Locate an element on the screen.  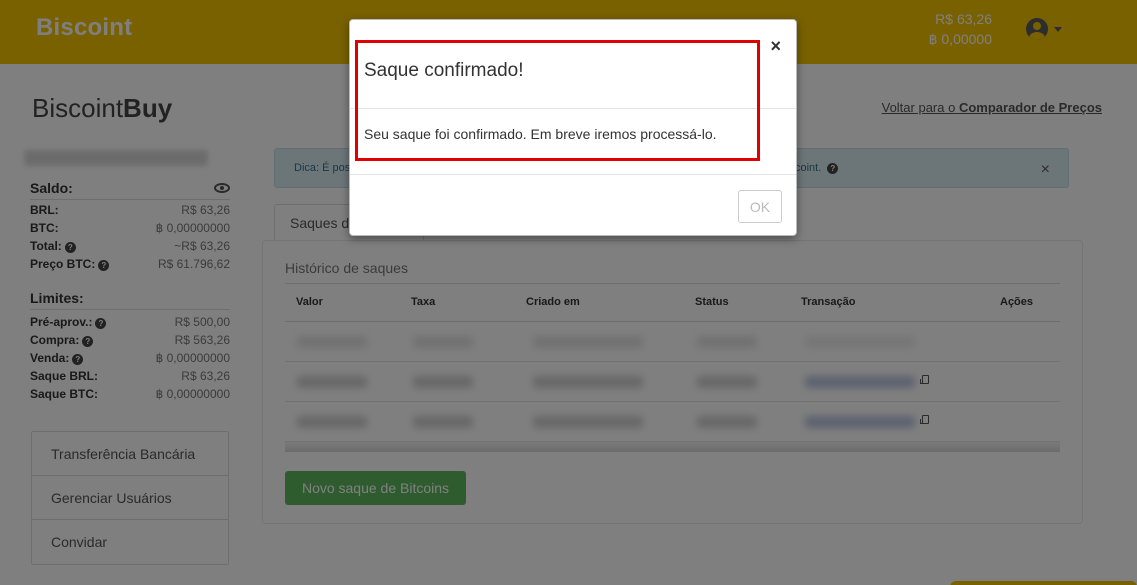
modal-close-icon: × is located at coordinates (775, 46).